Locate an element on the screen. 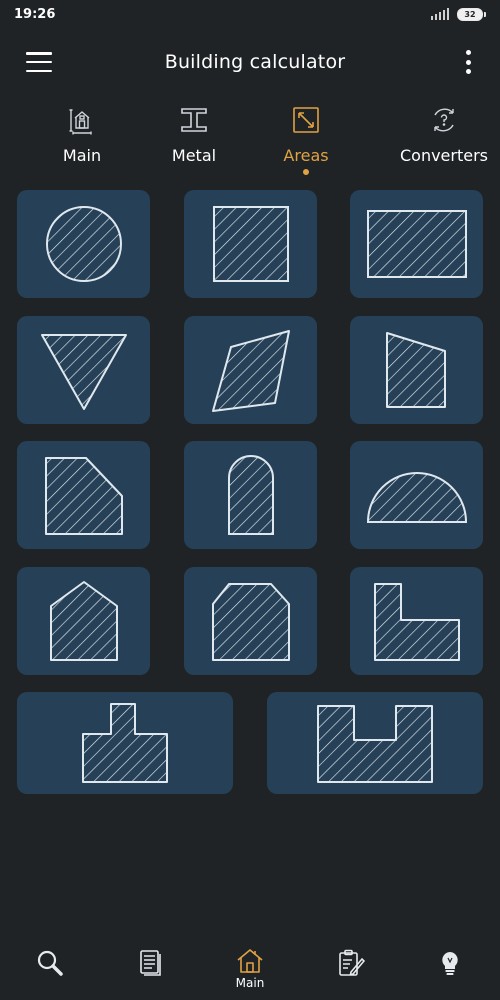  documents-icon is located at coordinates (150, 963).